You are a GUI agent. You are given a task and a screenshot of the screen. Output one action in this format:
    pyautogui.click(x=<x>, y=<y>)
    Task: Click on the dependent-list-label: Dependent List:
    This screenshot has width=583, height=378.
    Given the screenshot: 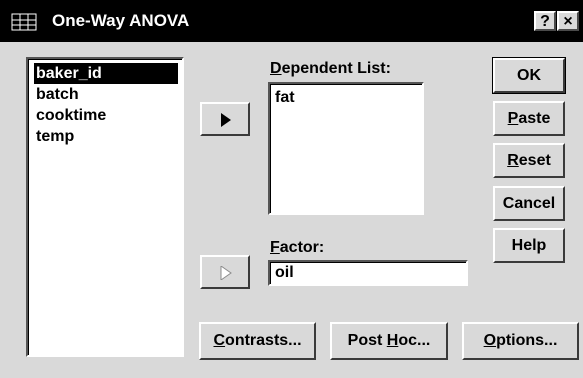 What is the action you would take?
    pyautogui.click(x=330, y=68)
    